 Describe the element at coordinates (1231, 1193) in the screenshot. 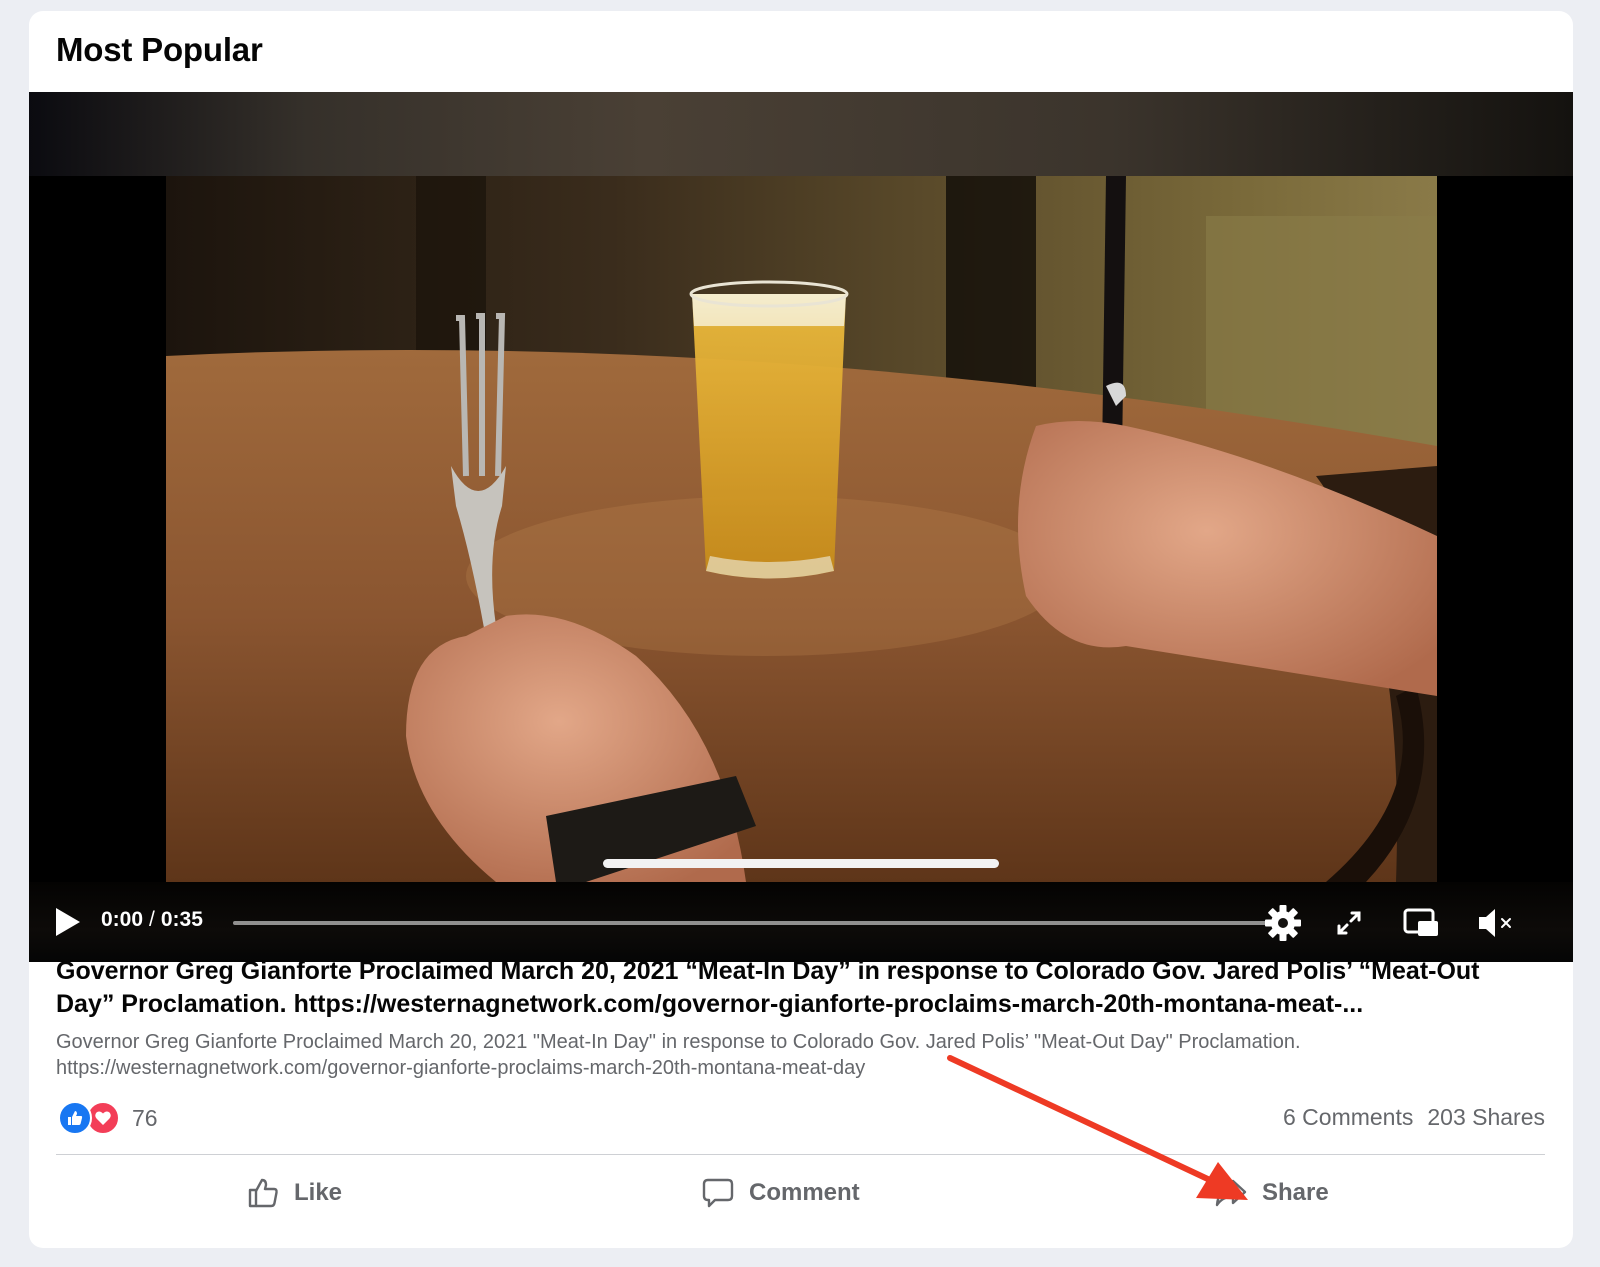

I see `share-arrow-icon` at that location.